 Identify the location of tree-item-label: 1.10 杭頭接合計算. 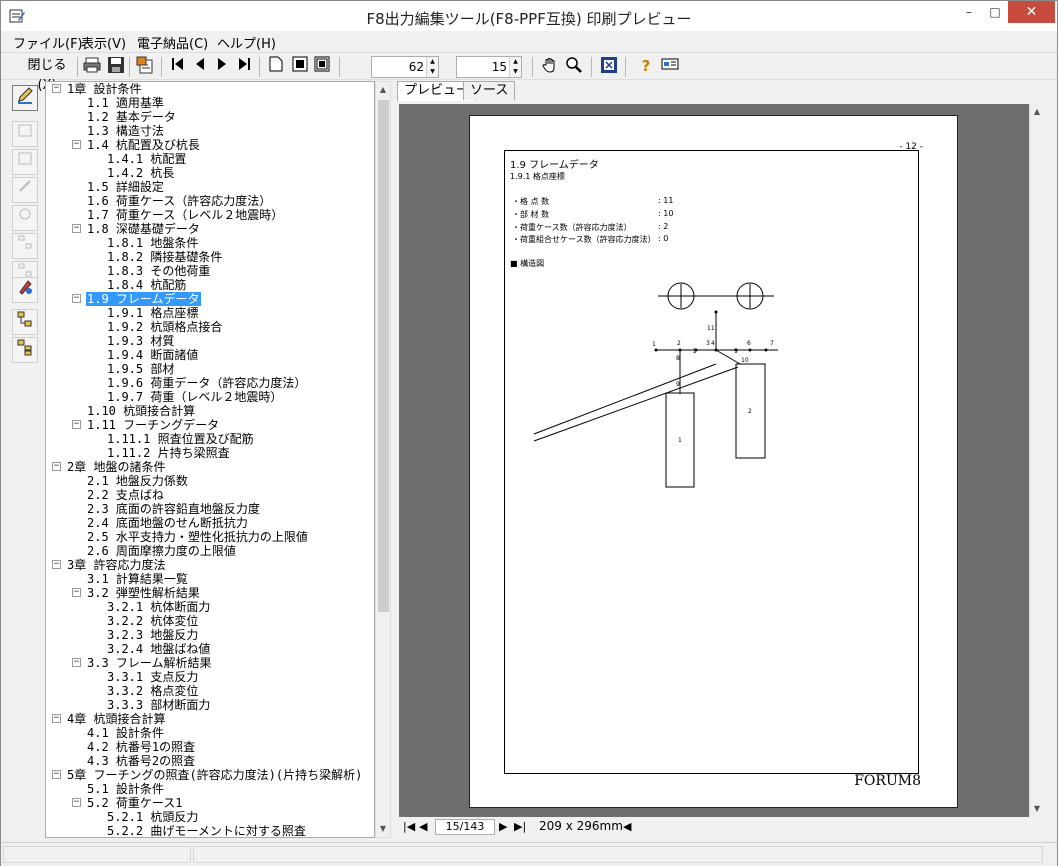
(141, 411).